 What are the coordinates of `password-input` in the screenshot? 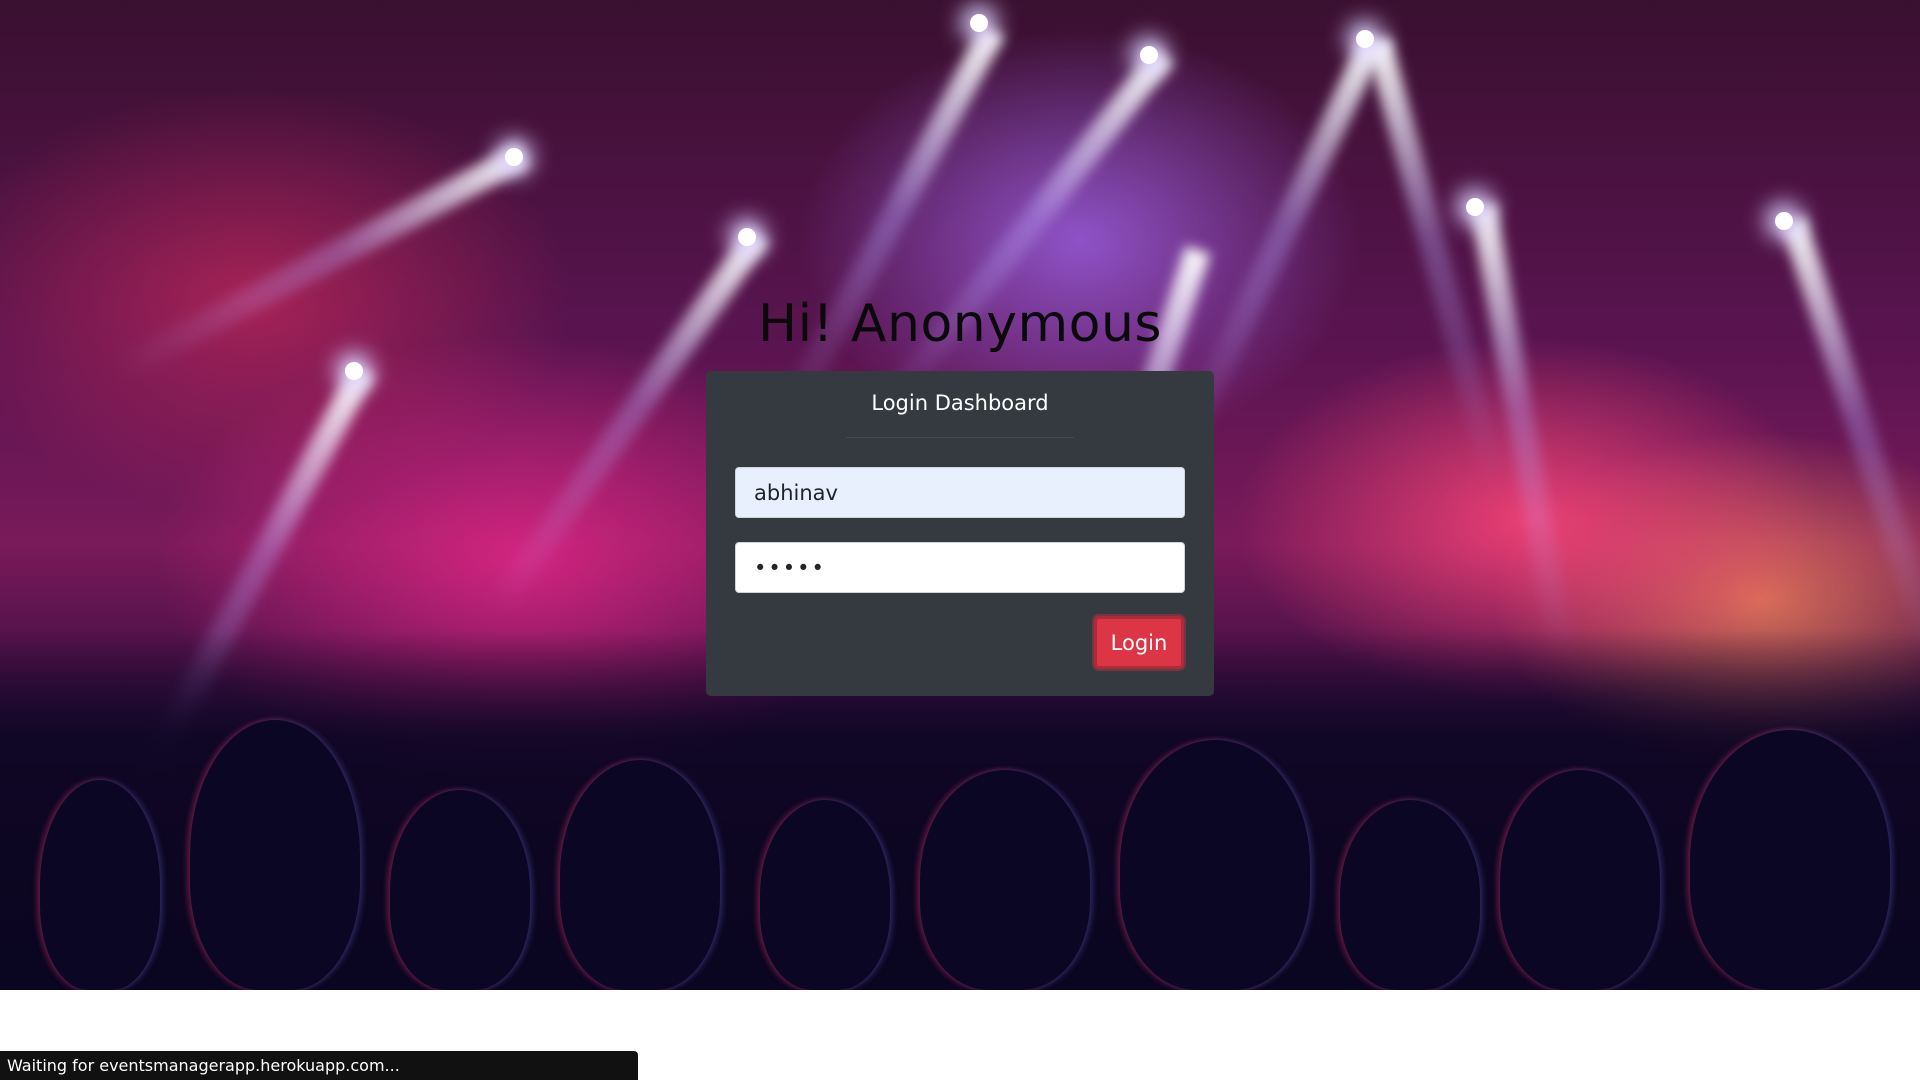 It's located at (960, 567).